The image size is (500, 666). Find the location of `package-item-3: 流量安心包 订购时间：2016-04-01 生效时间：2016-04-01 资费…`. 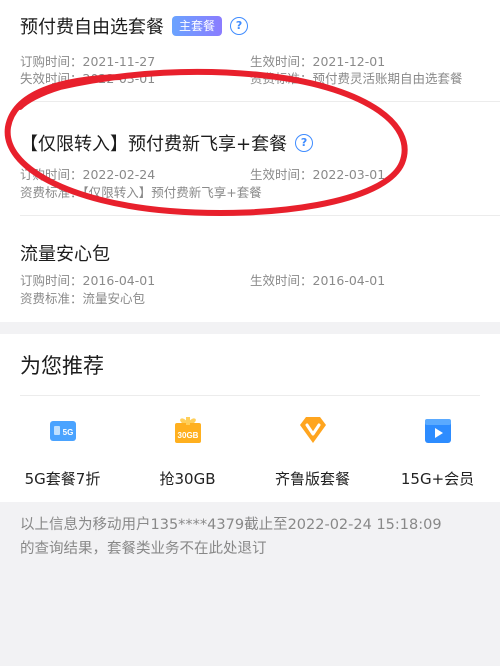

package-item-3: 流量安心包 订购时间：2016-04-01 生效时间：2016-04-01 资费… is located at coordinates (250, 266).